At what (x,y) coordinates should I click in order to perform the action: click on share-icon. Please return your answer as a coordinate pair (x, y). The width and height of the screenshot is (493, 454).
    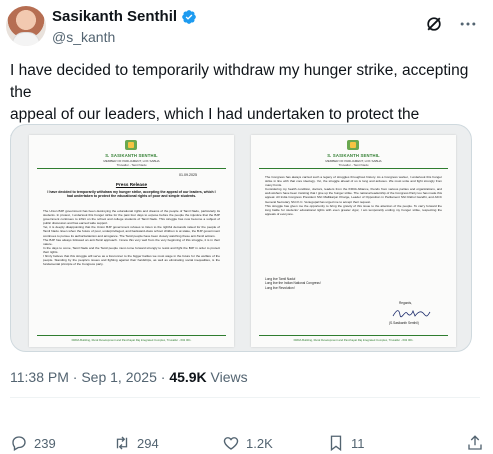
    Looking at the image, I should click on (475, 442).